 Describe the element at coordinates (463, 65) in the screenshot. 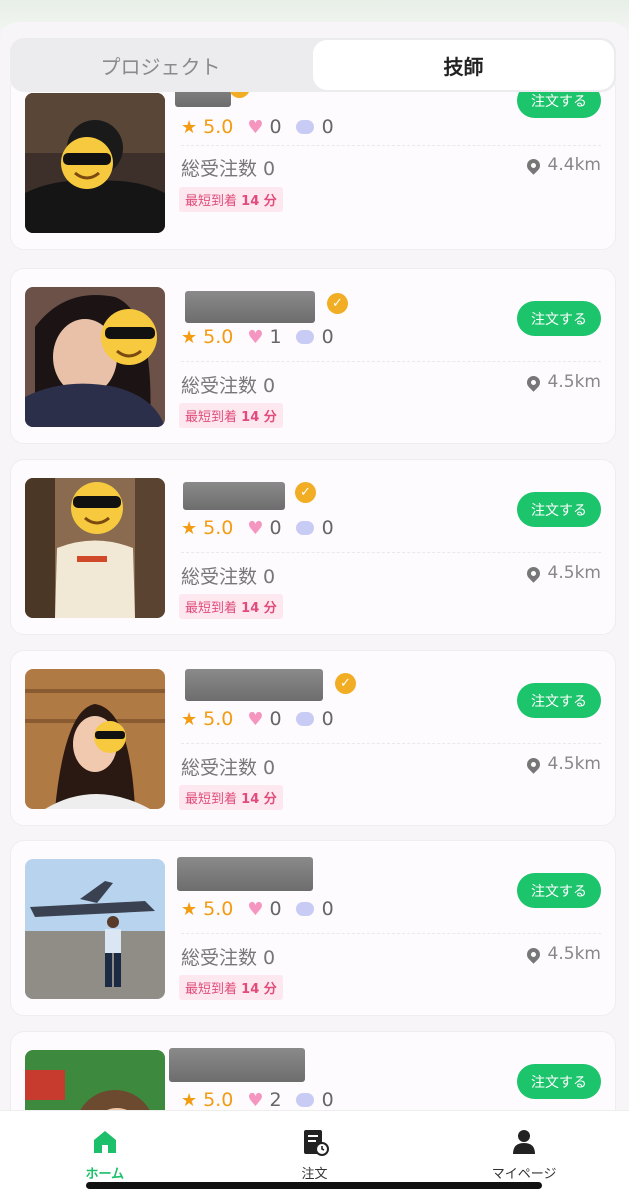

I see `tab-technician: 技師` at that location.